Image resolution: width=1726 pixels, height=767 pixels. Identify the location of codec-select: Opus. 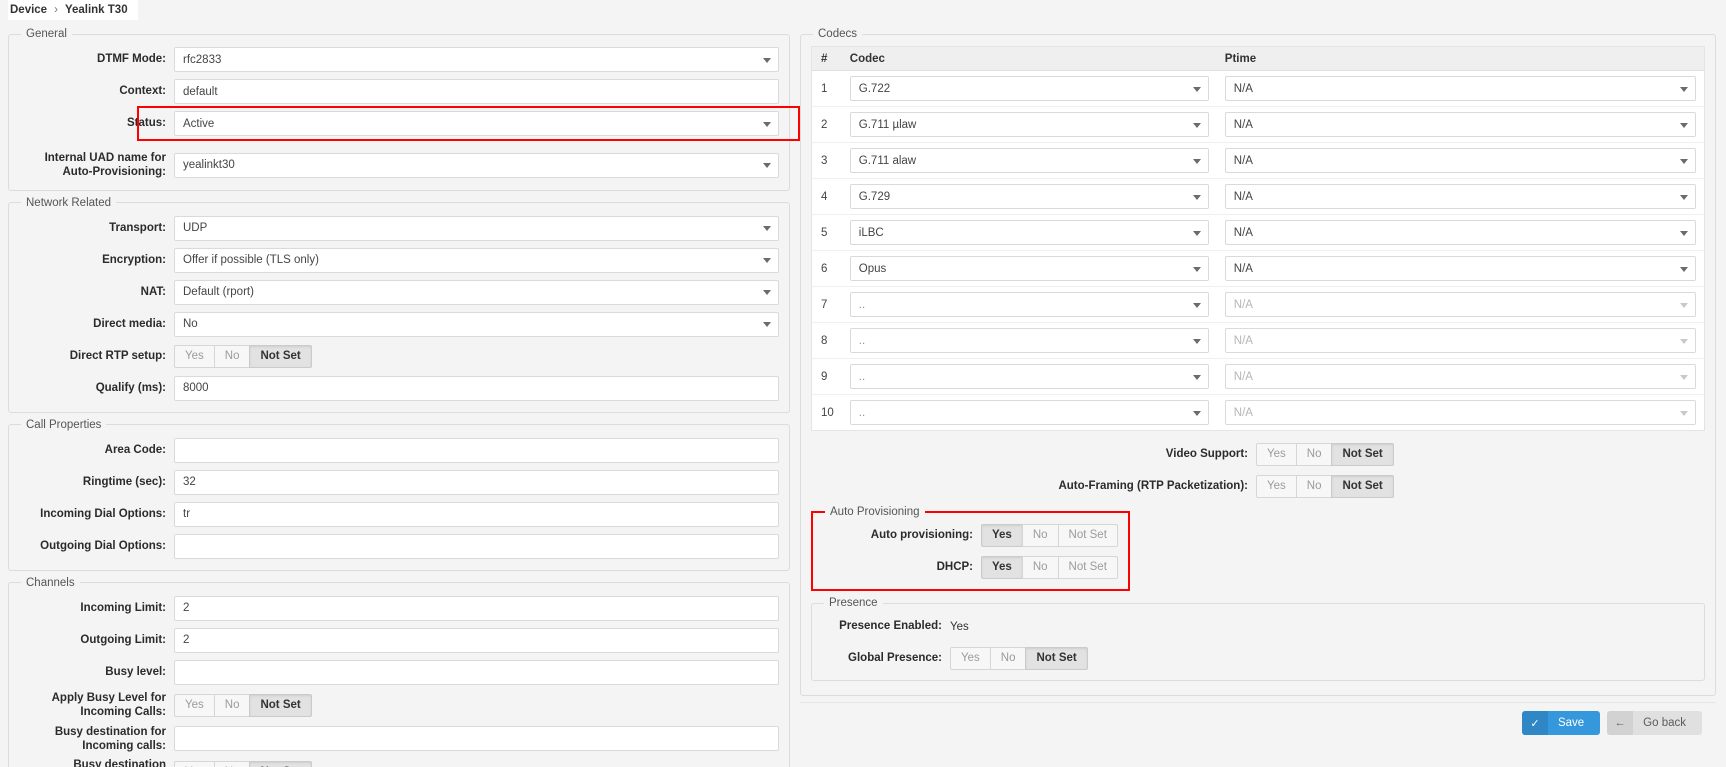
(1029, 268).